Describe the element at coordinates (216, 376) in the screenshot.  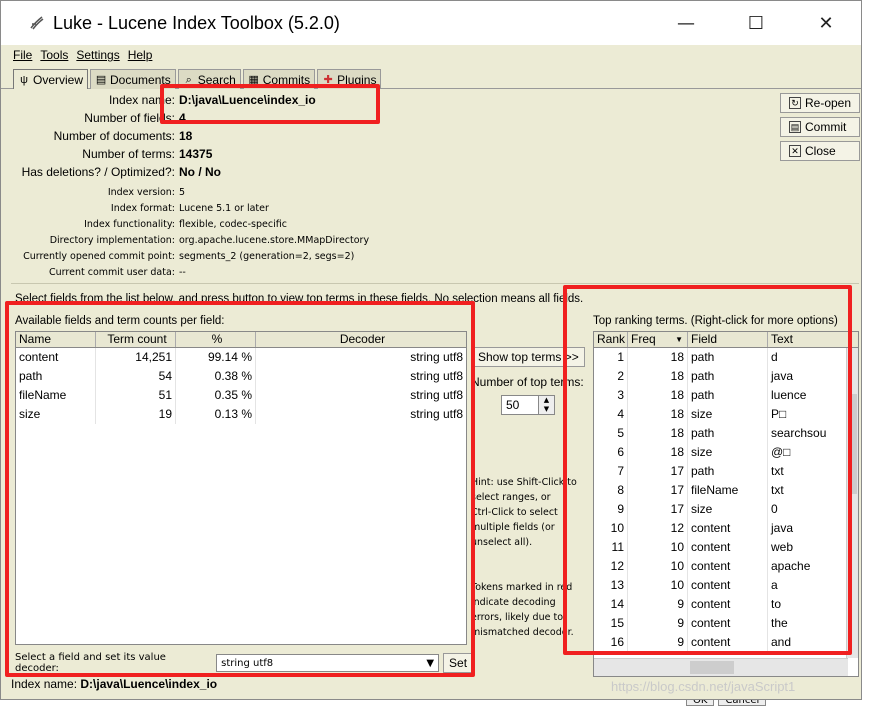
I see `field-percent: 0.38 %` at that location.